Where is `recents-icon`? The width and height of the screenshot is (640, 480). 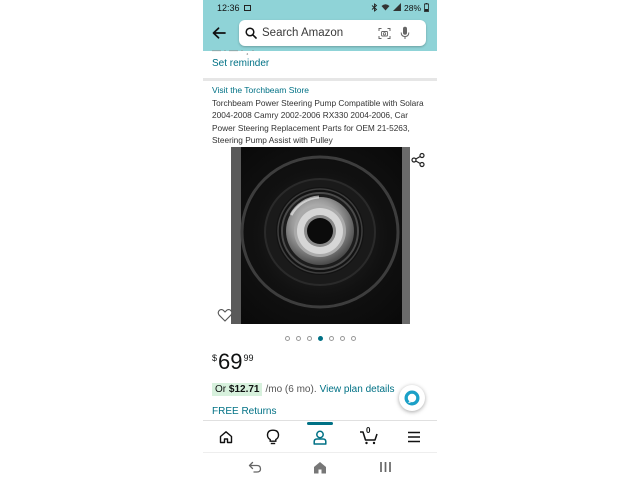 recents-icon is located at coordinates (385, 467).